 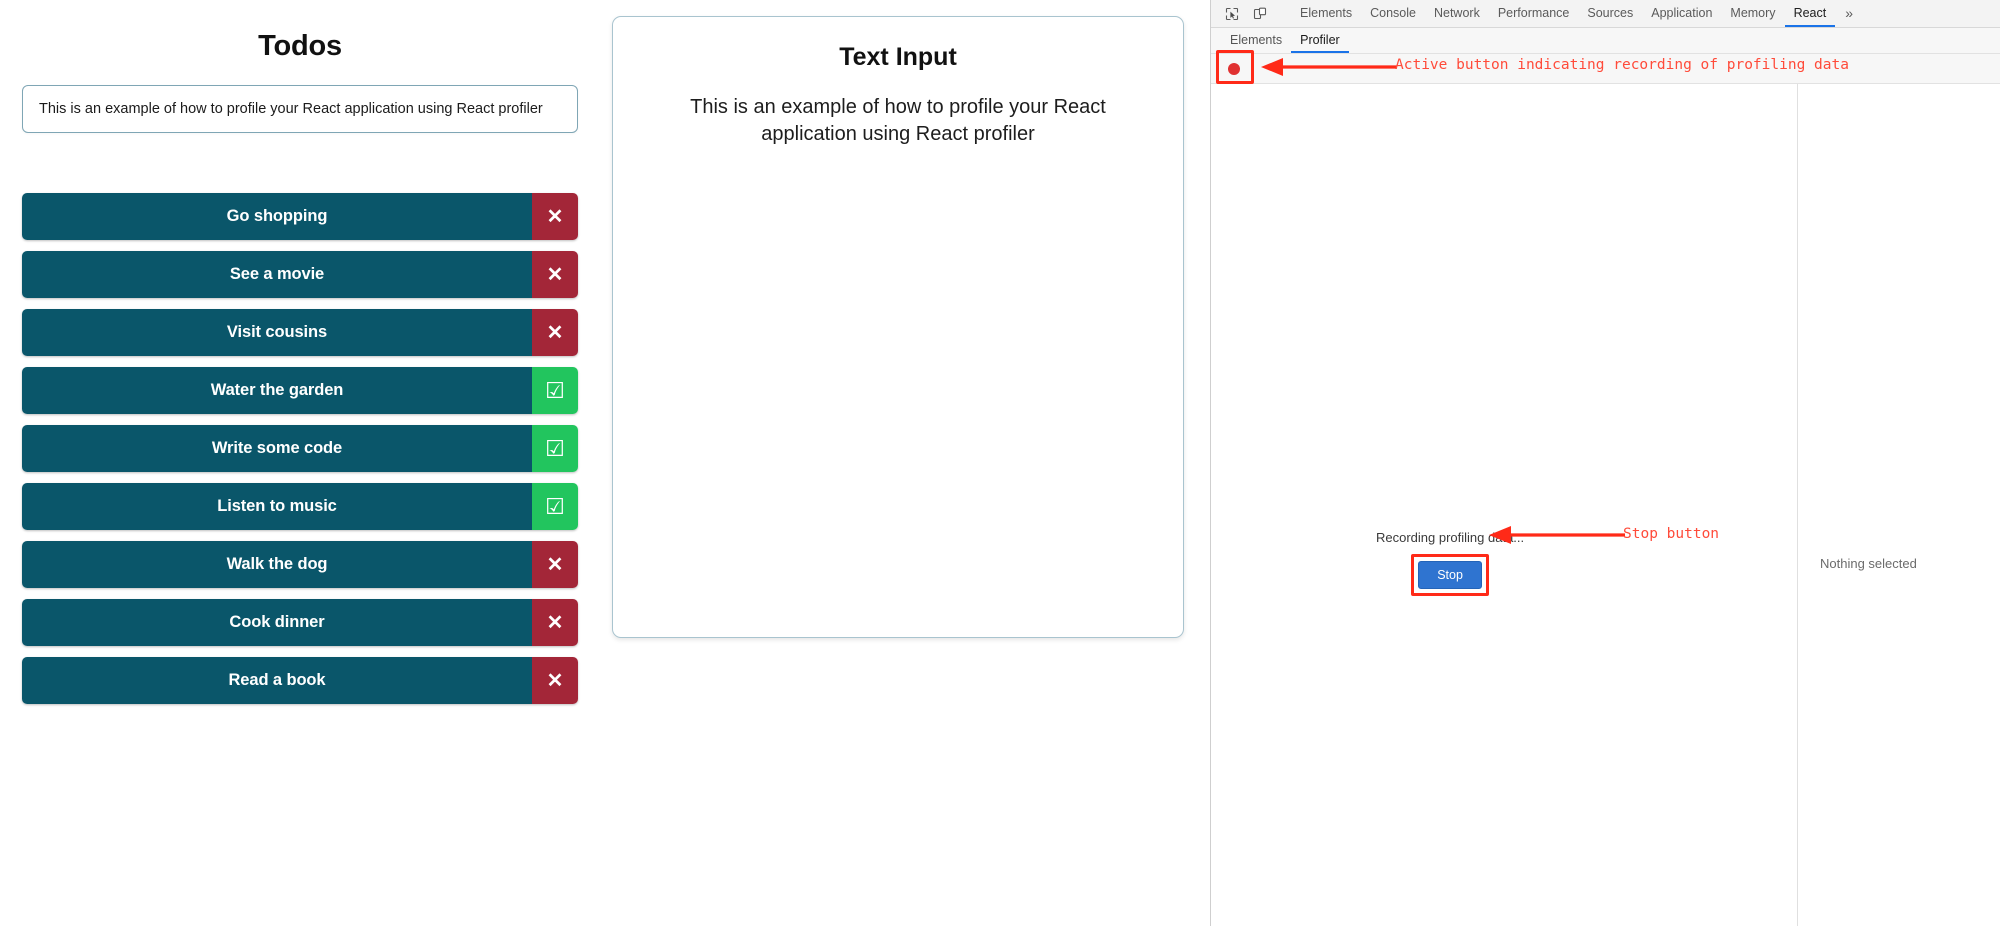 What do you see at coordinates (1868, 563) in the screenshot?
I see `nothing-selected-text: Nothing selected` at bounding box center [1868, 563].